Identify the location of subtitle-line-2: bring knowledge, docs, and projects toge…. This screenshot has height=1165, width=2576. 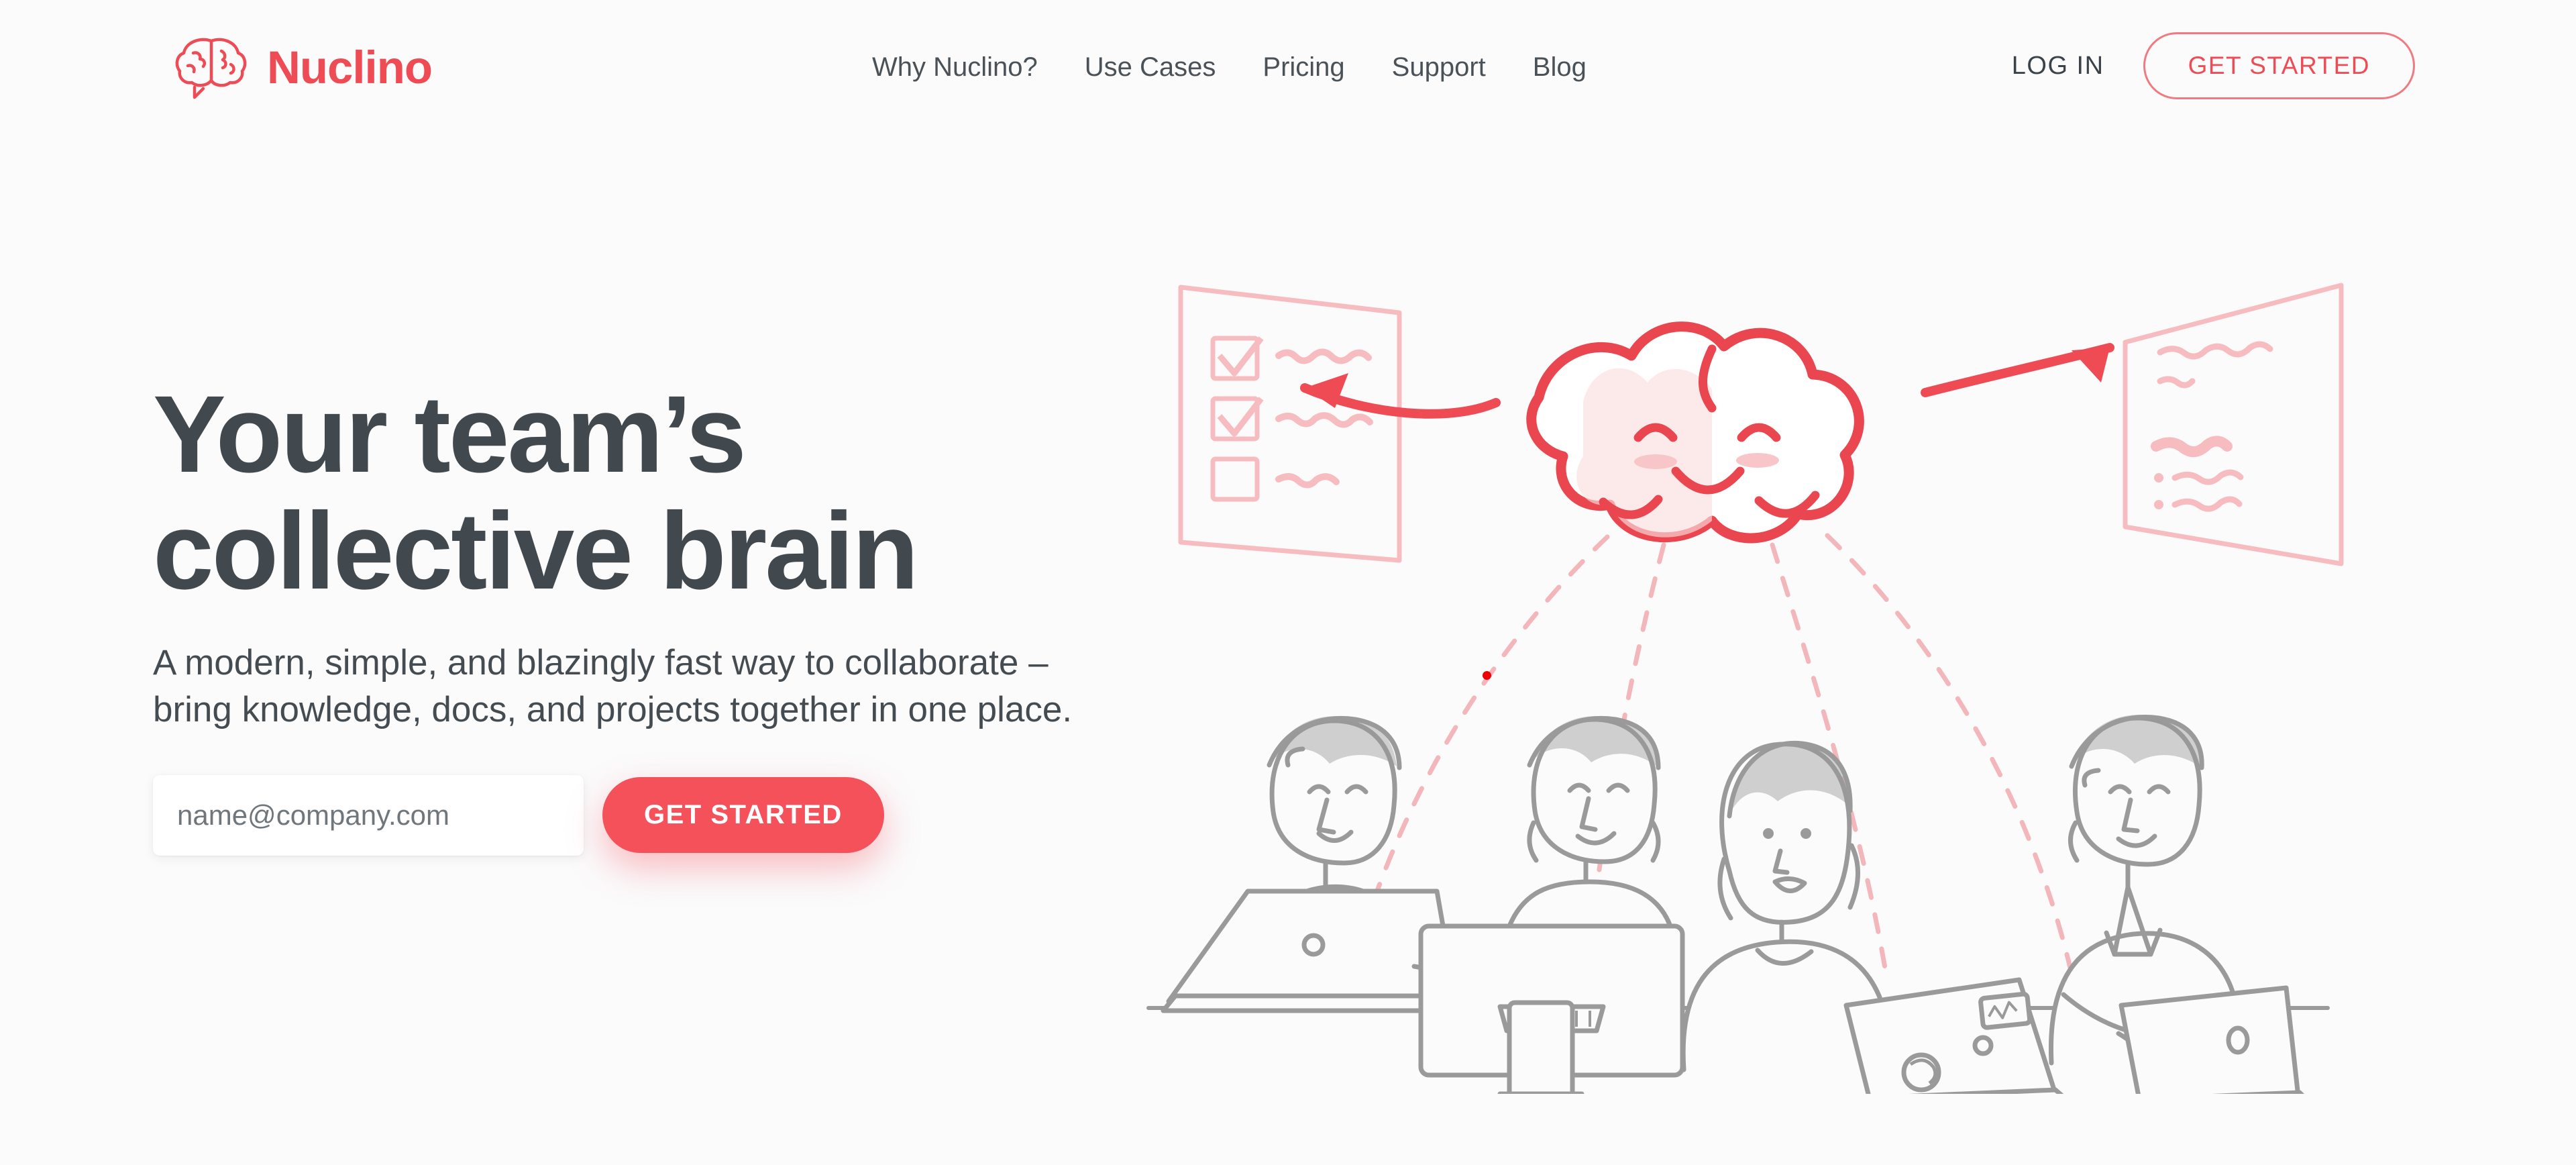
(613, 709).